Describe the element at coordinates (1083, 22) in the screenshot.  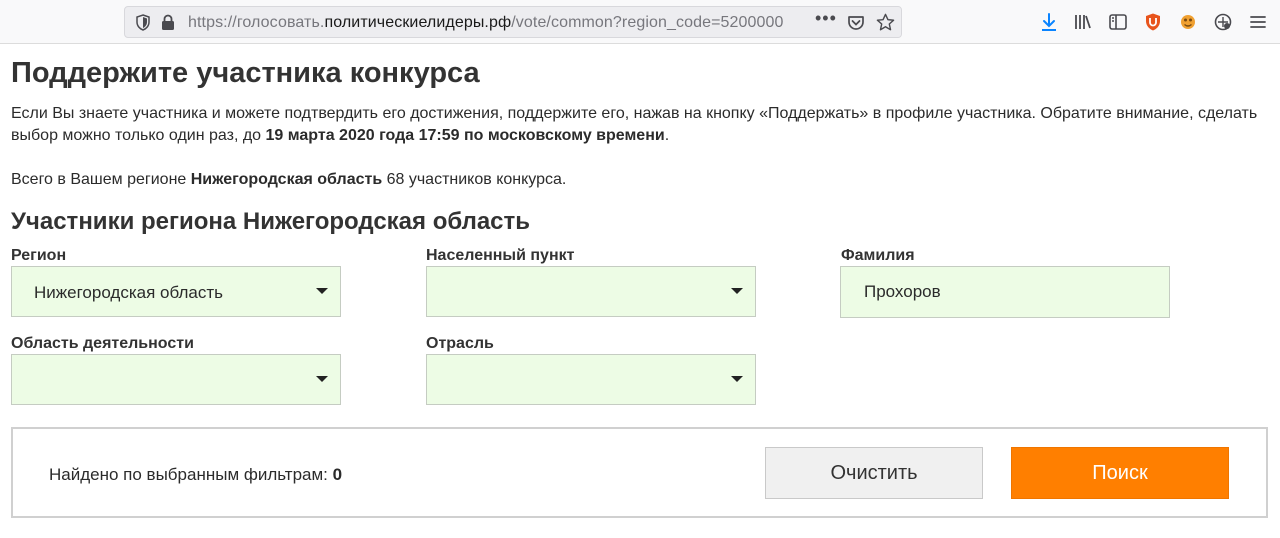
I see `library-icon` at that location.